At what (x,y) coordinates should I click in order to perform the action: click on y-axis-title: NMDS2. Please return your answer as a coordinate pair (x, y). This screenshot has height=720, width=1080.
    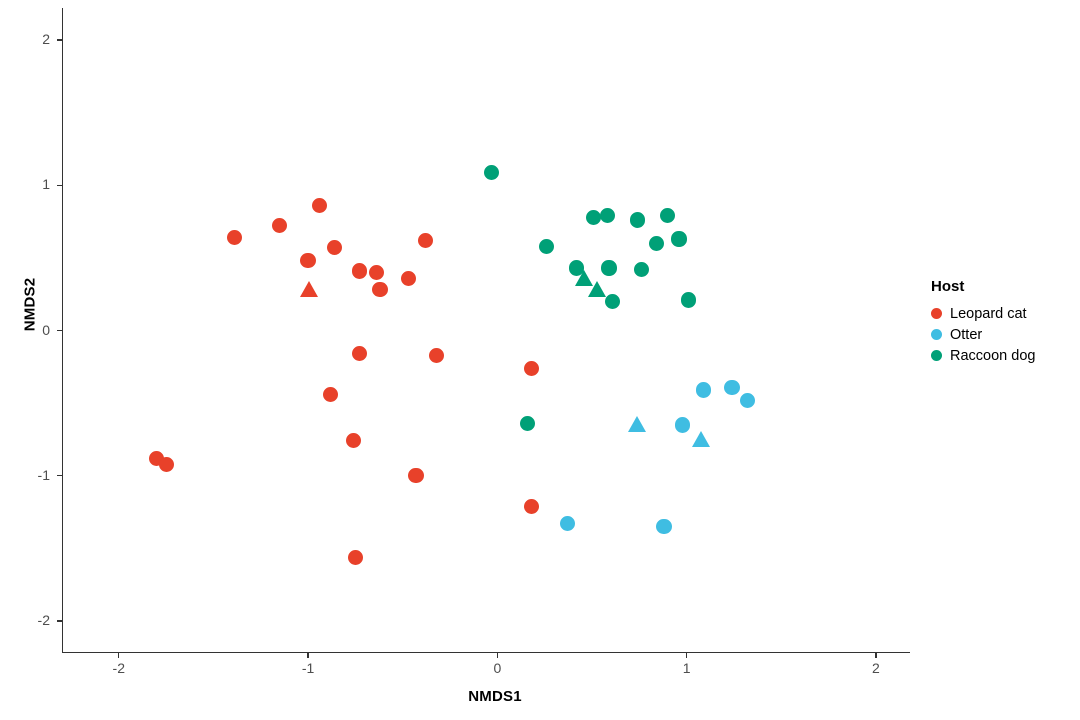
    Looking at the image, I should click on (30, 304).